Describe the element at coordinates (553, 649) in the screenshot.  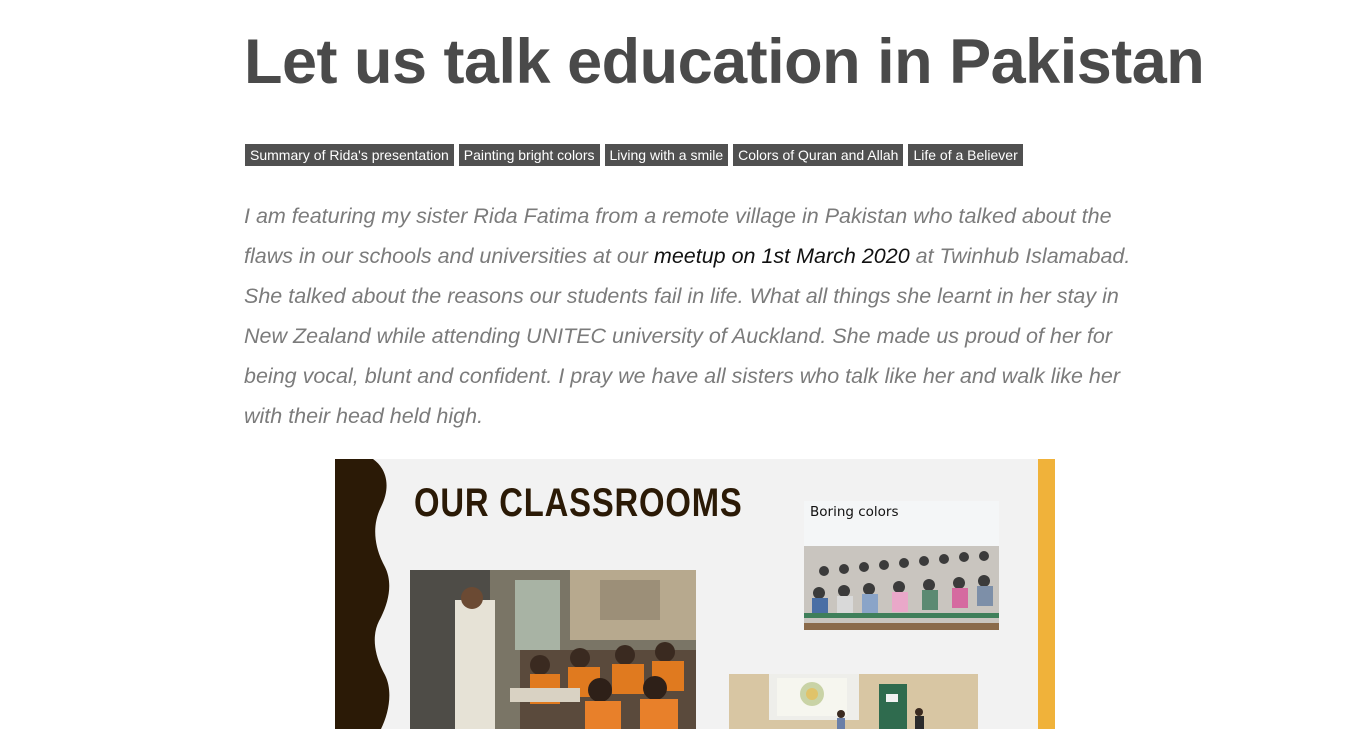
I see `classroom-photo-teacher` at that location.